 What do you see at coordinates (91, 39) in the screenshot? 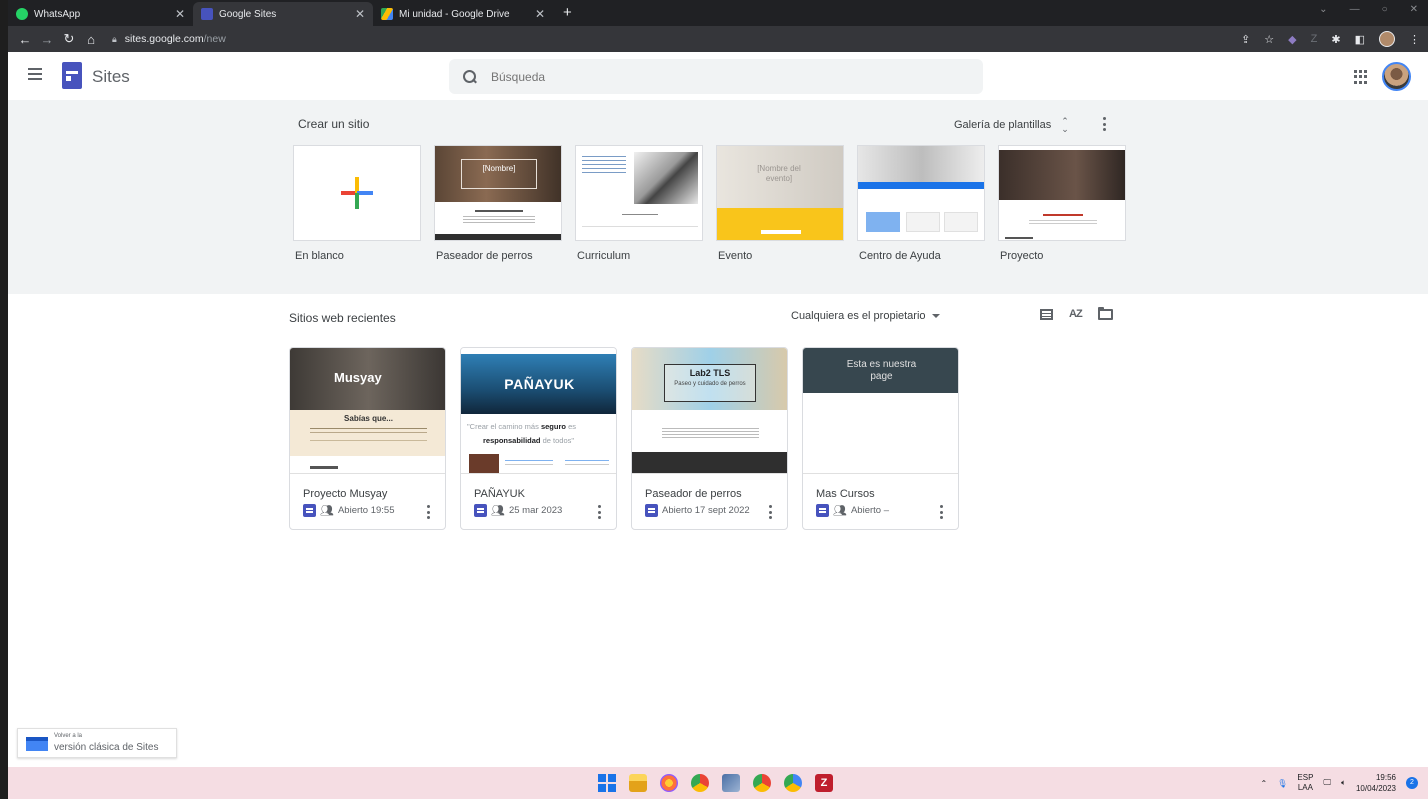
I see `home-icon: ⌂` at bounding box center [91, 39].